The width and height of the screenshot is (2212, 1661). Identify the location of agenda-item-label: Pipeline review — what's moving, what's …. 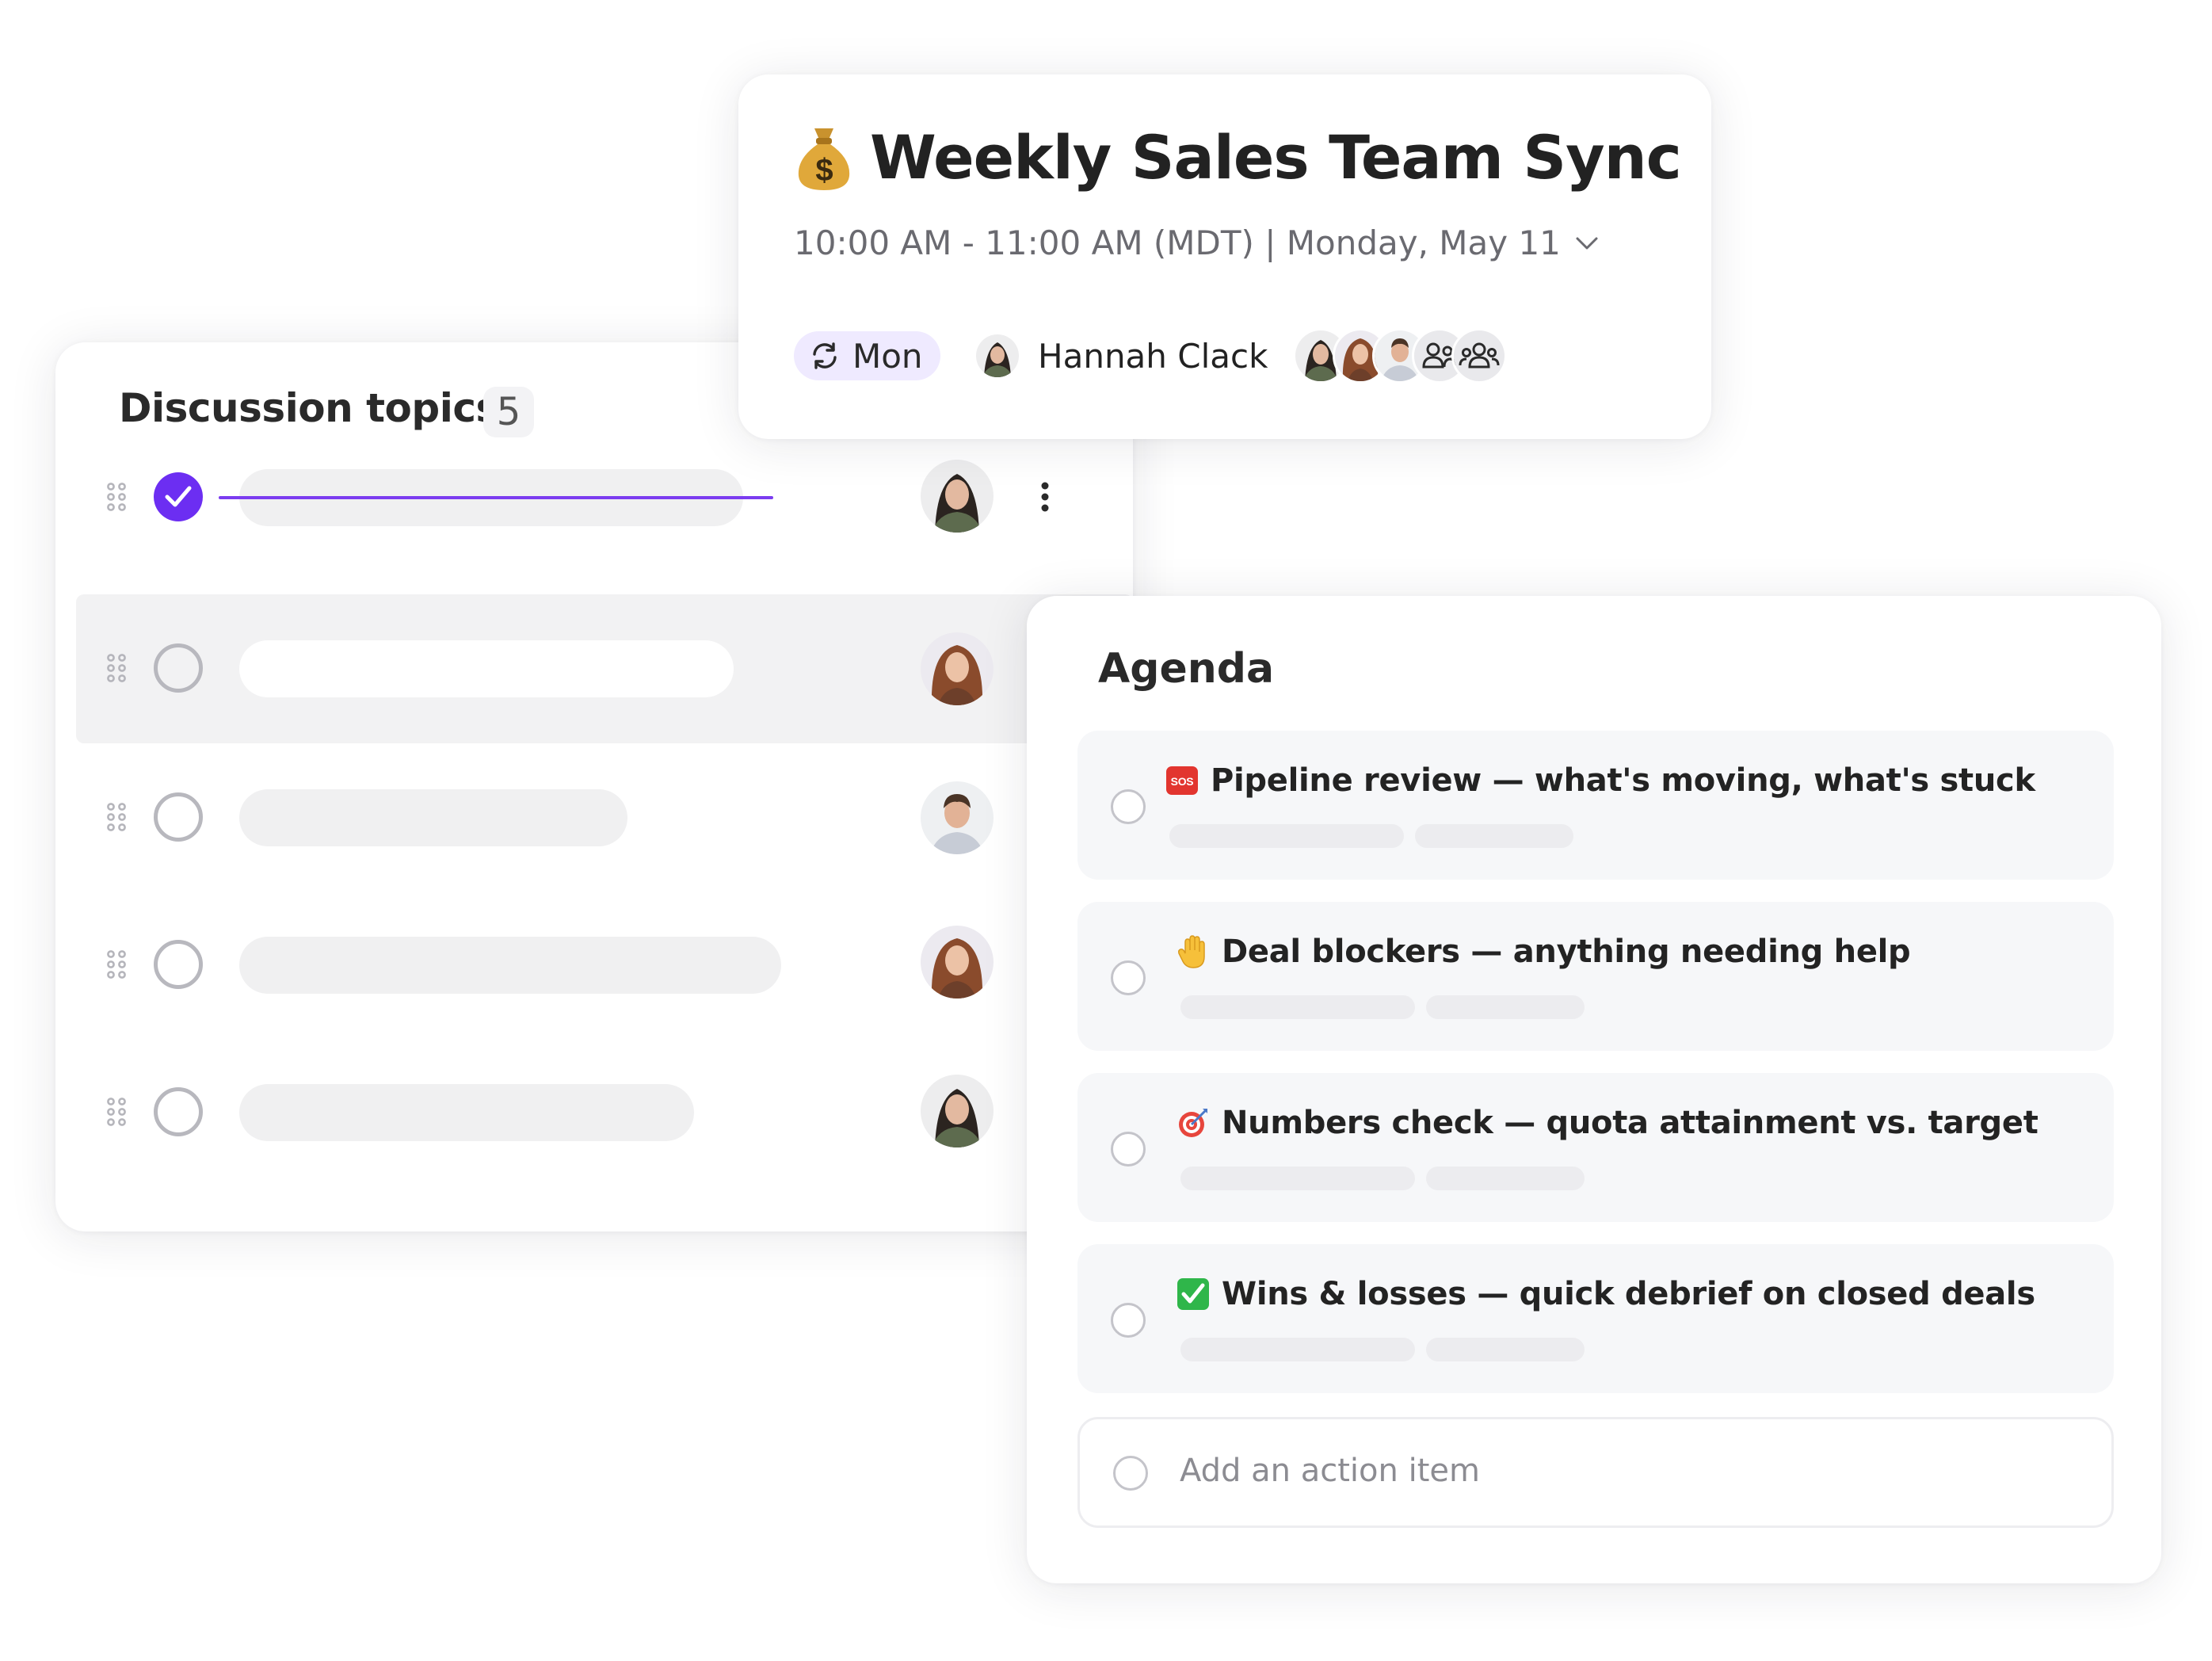
(1623, 780).